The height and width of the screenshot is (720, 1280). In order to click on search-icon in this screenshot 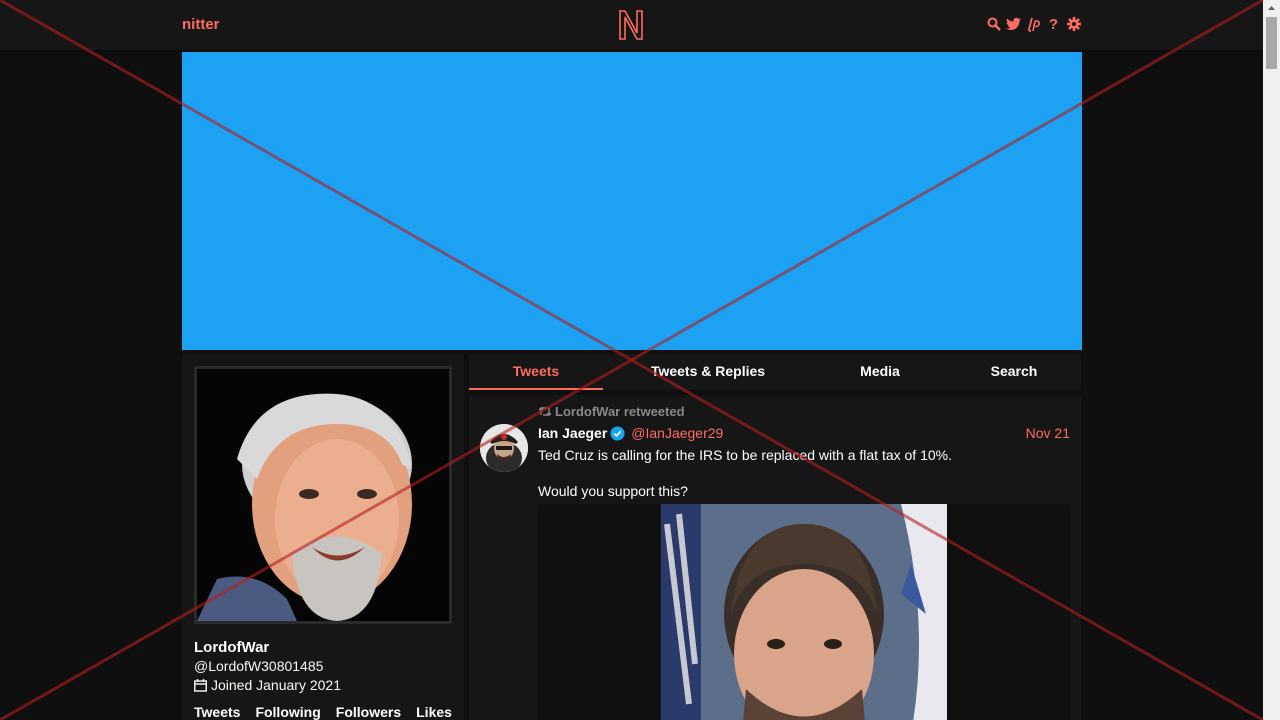, I will do `click(993, 24)`.